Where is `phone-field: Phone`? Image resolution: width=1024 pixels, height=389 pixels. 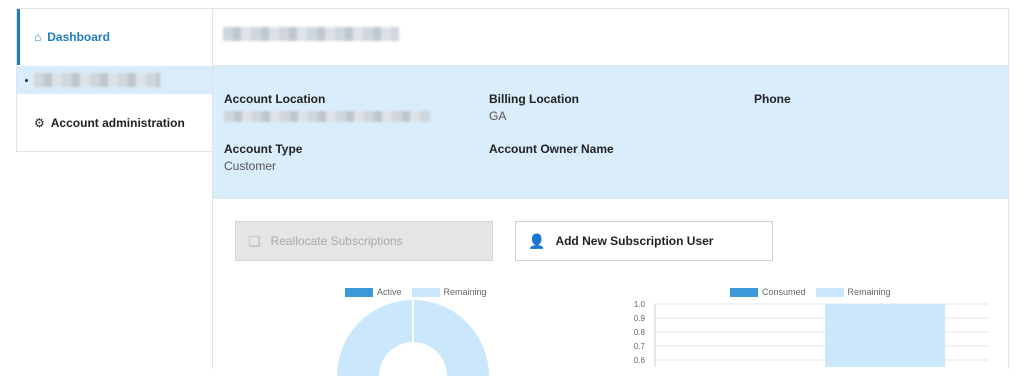 phone-field: Phone is located at coordinates (772, 99).